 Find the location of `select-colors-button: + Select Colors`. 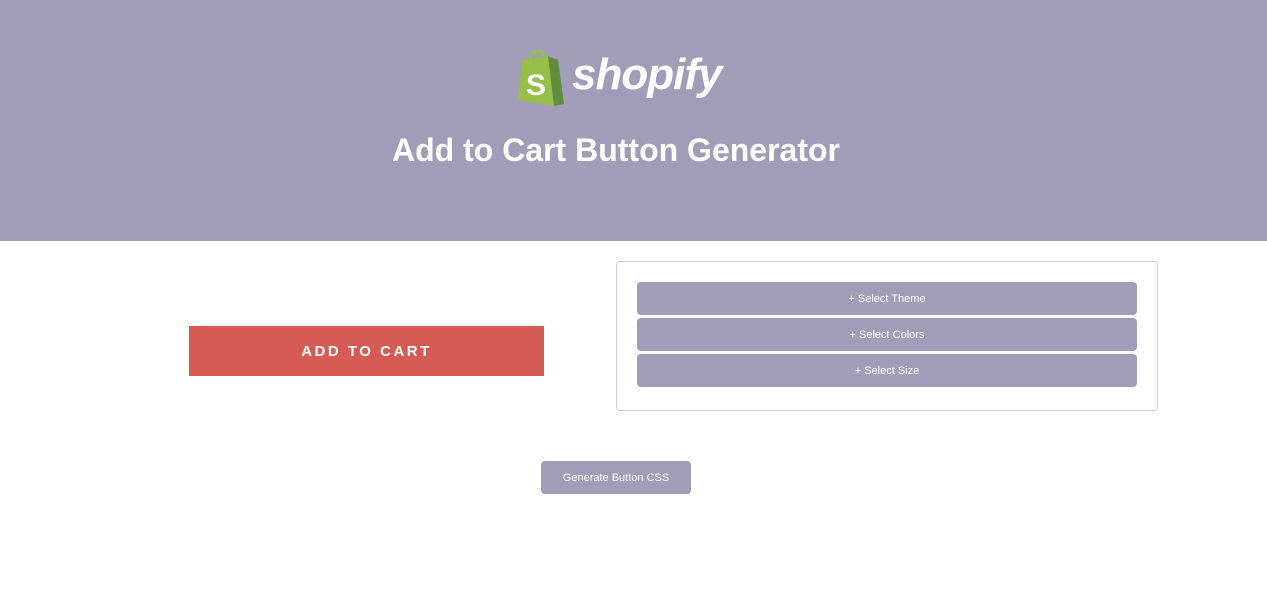

select-colors-button: + Select Colors is located at coordinates (887, 334).